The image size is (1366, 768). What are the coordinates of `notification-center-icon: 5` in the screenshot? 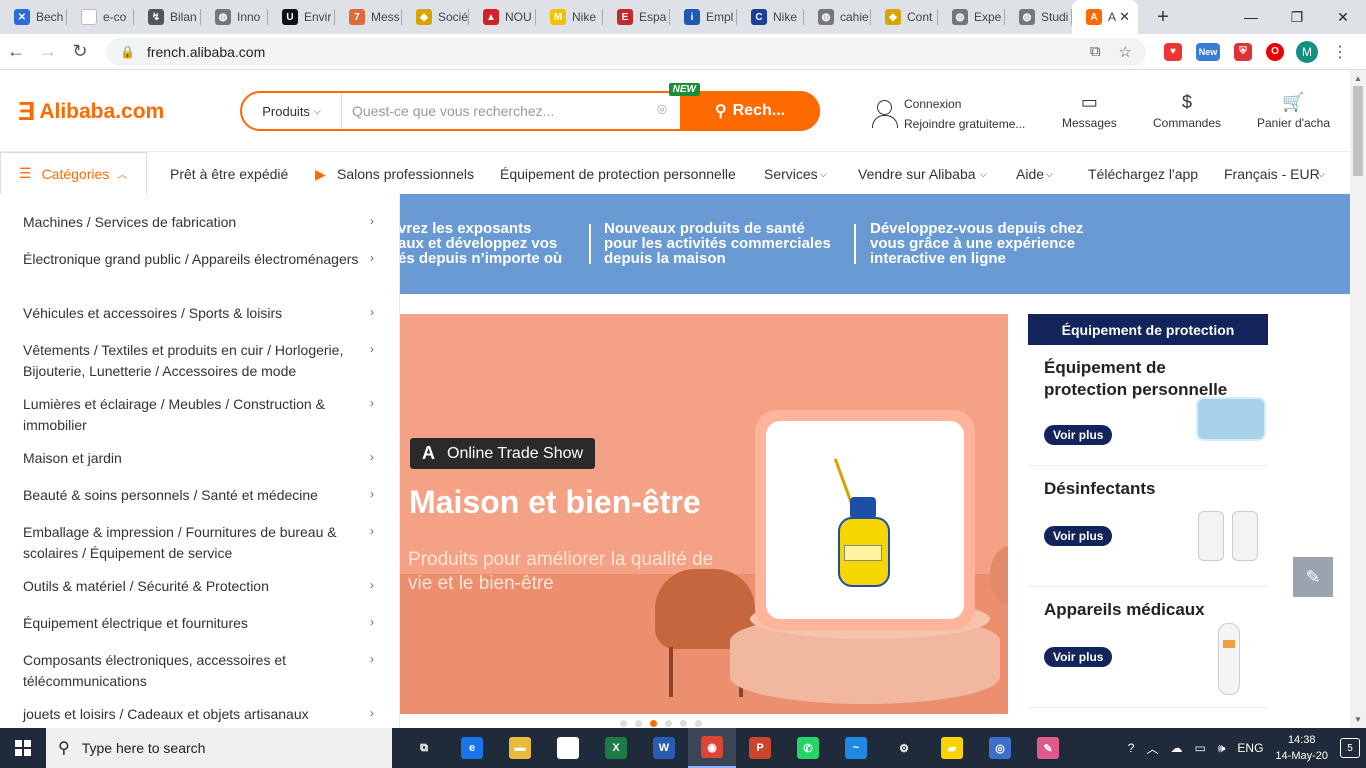 It's located at (1350, 748).